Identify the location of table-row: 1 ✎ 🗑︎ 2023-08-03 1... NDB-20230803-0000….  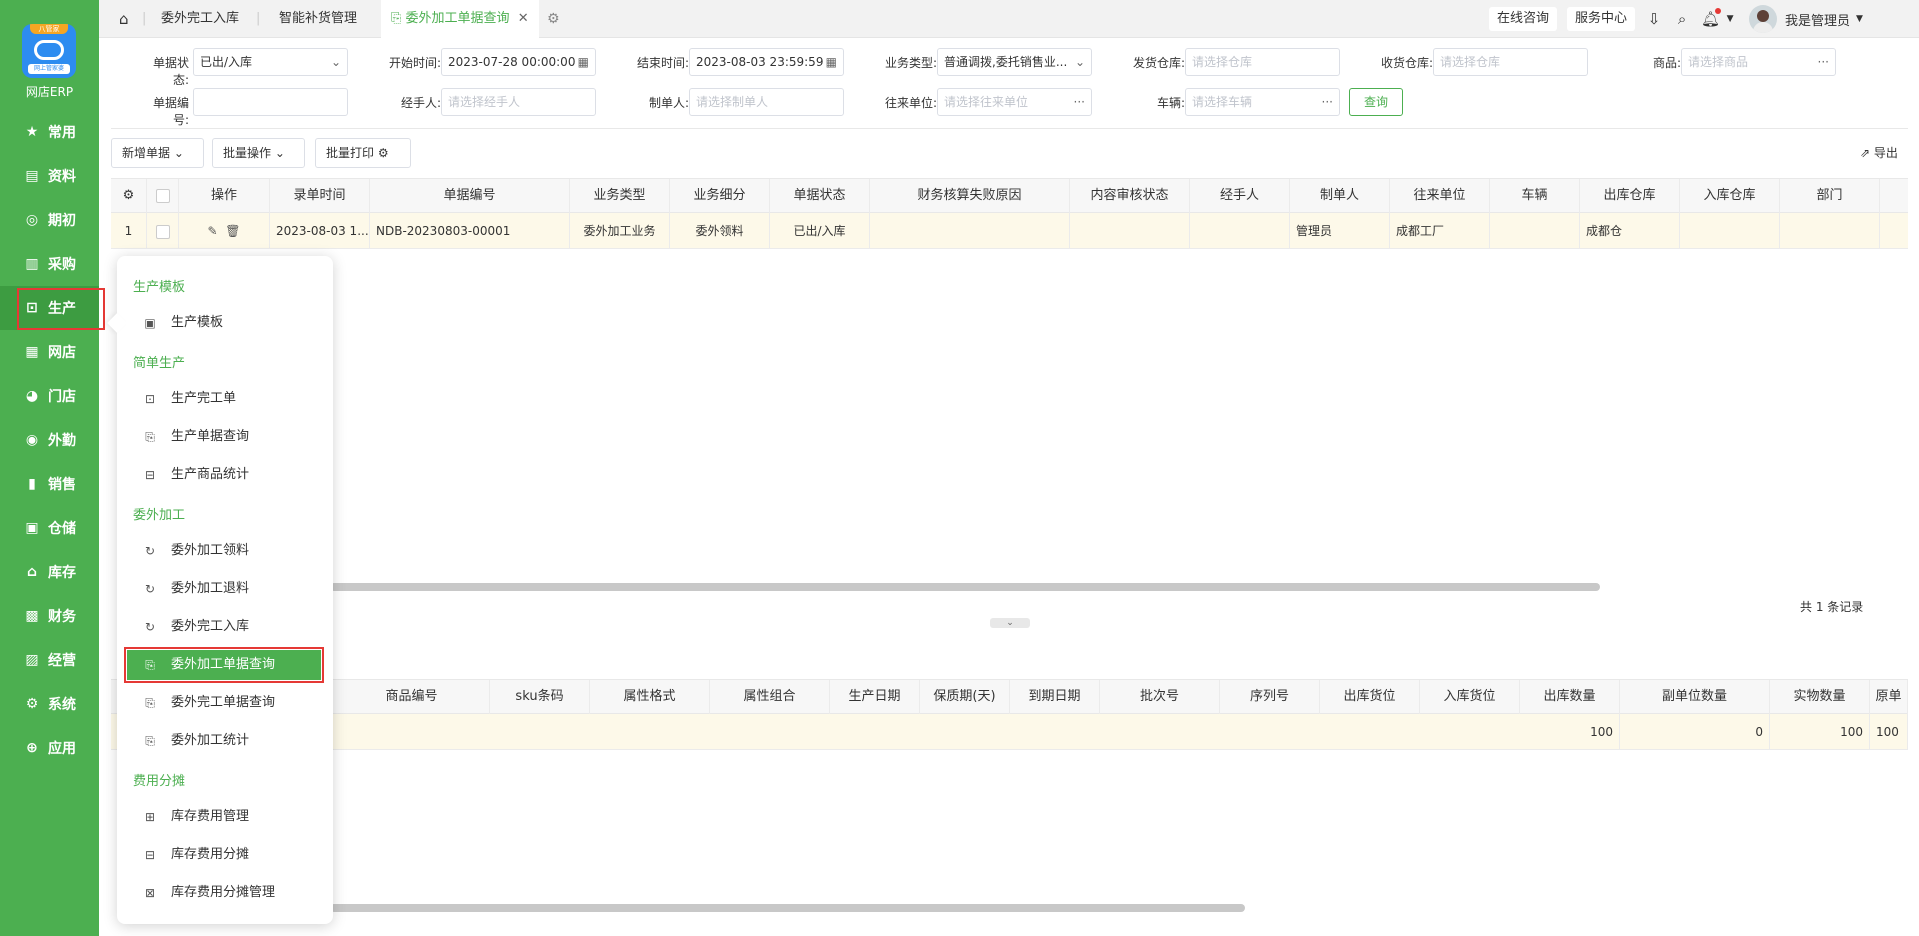
(1009, 231).